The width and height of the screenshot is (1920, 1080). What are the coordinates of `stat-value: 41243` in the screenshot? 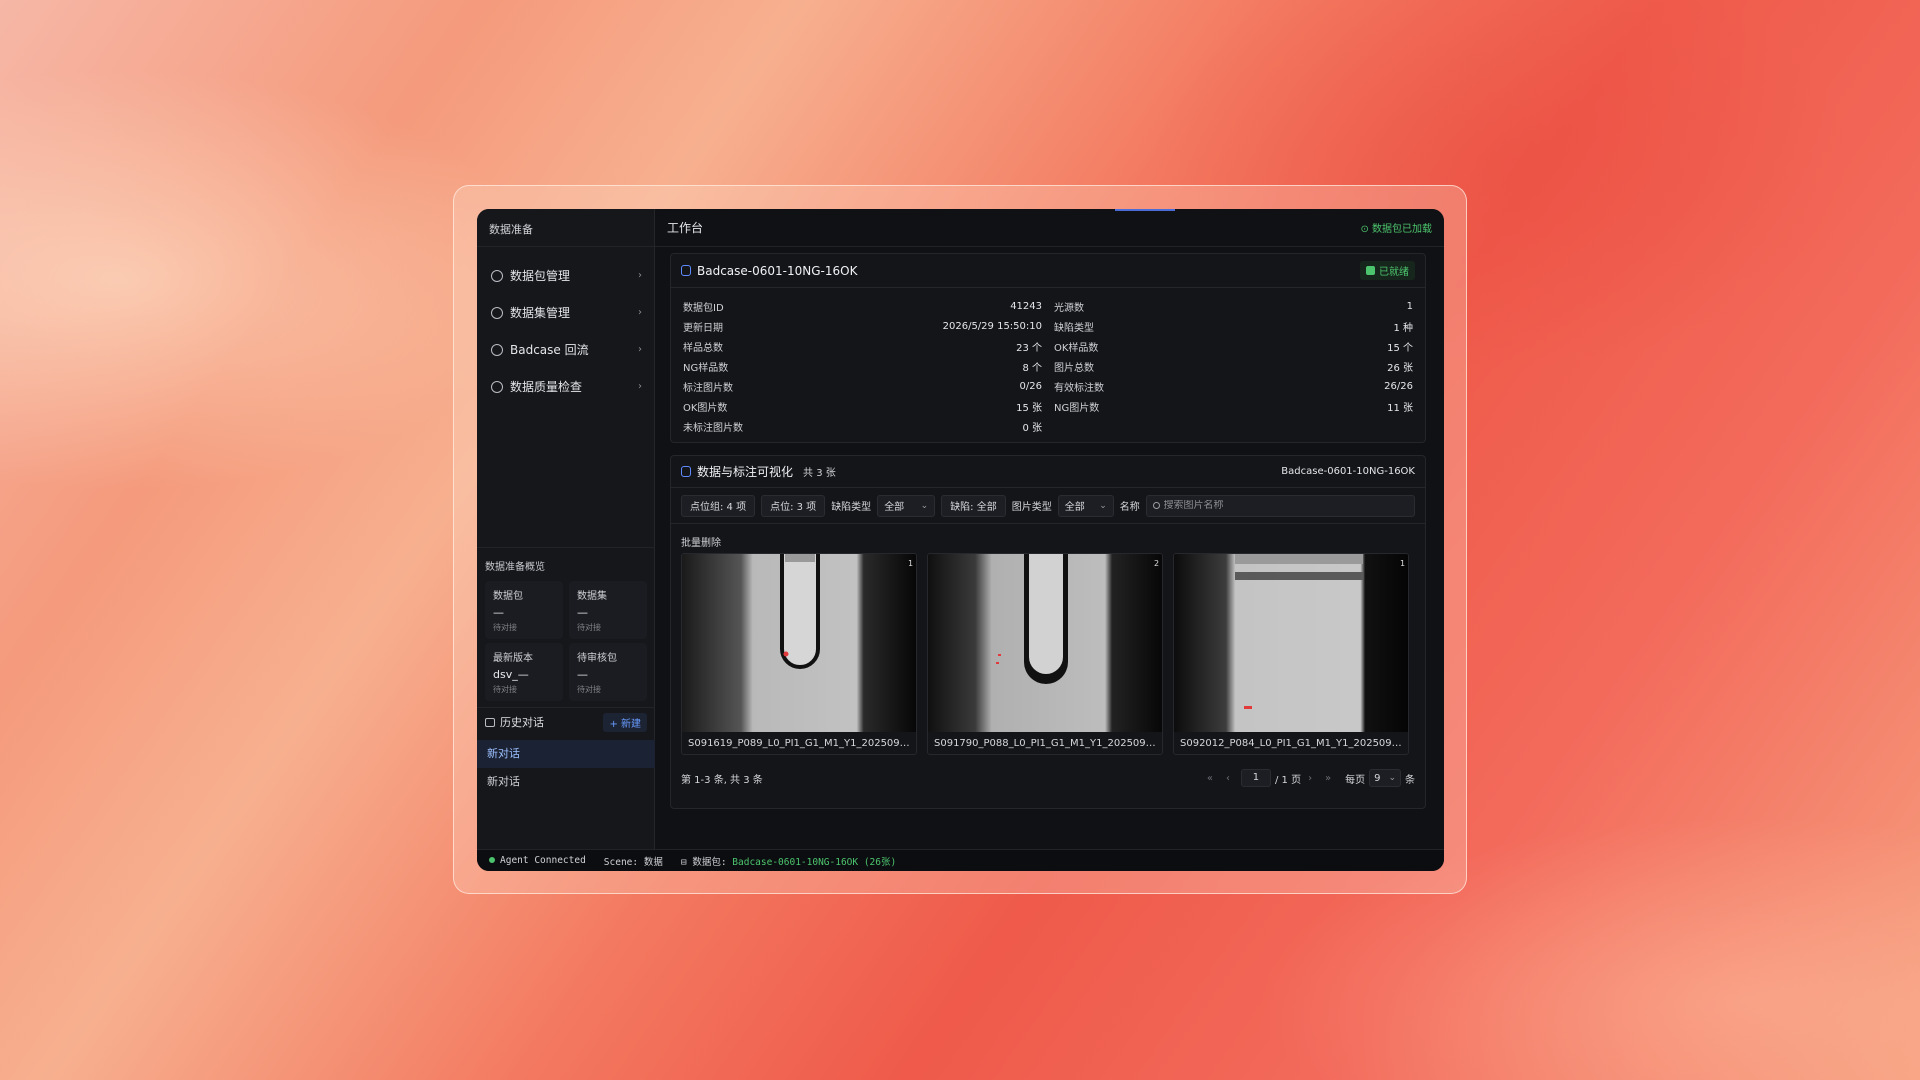 It's located at (1026, 306).